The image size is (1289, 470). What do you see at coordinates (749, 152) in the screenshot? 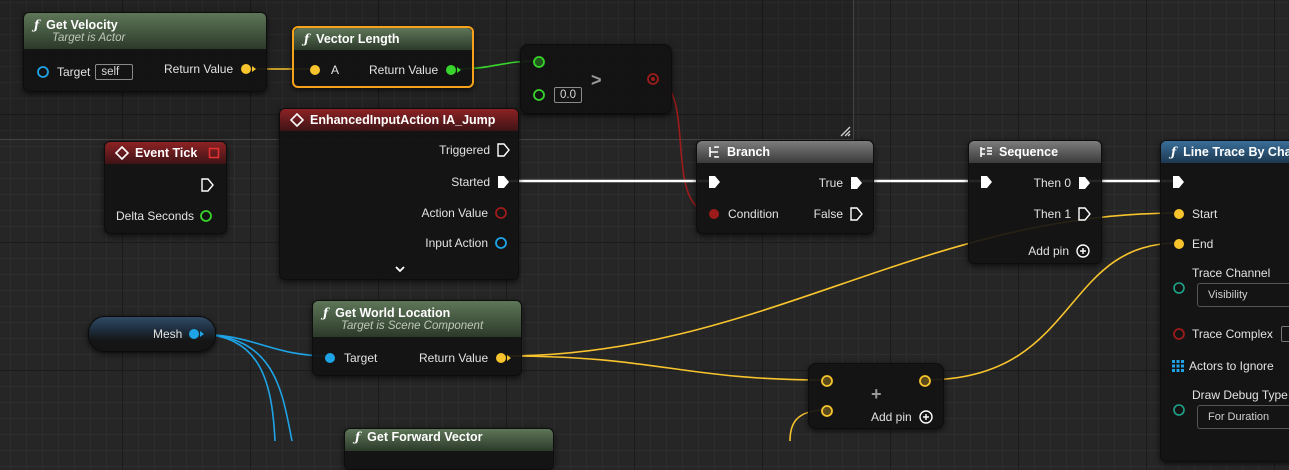
I see `node-title: Branch` at bounding box center [749, 152].